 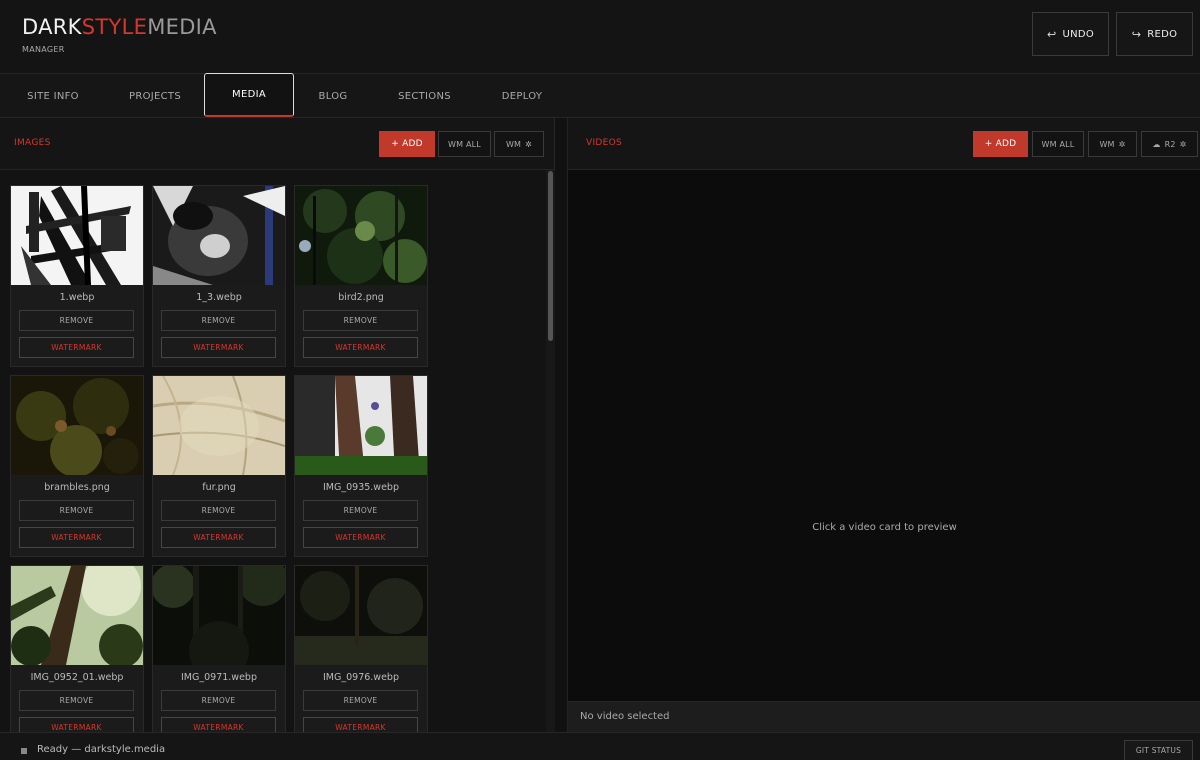 I want to click on image-card: IMG_0971.webp REMOVE WATERMARK, so click(x=219, y=648).